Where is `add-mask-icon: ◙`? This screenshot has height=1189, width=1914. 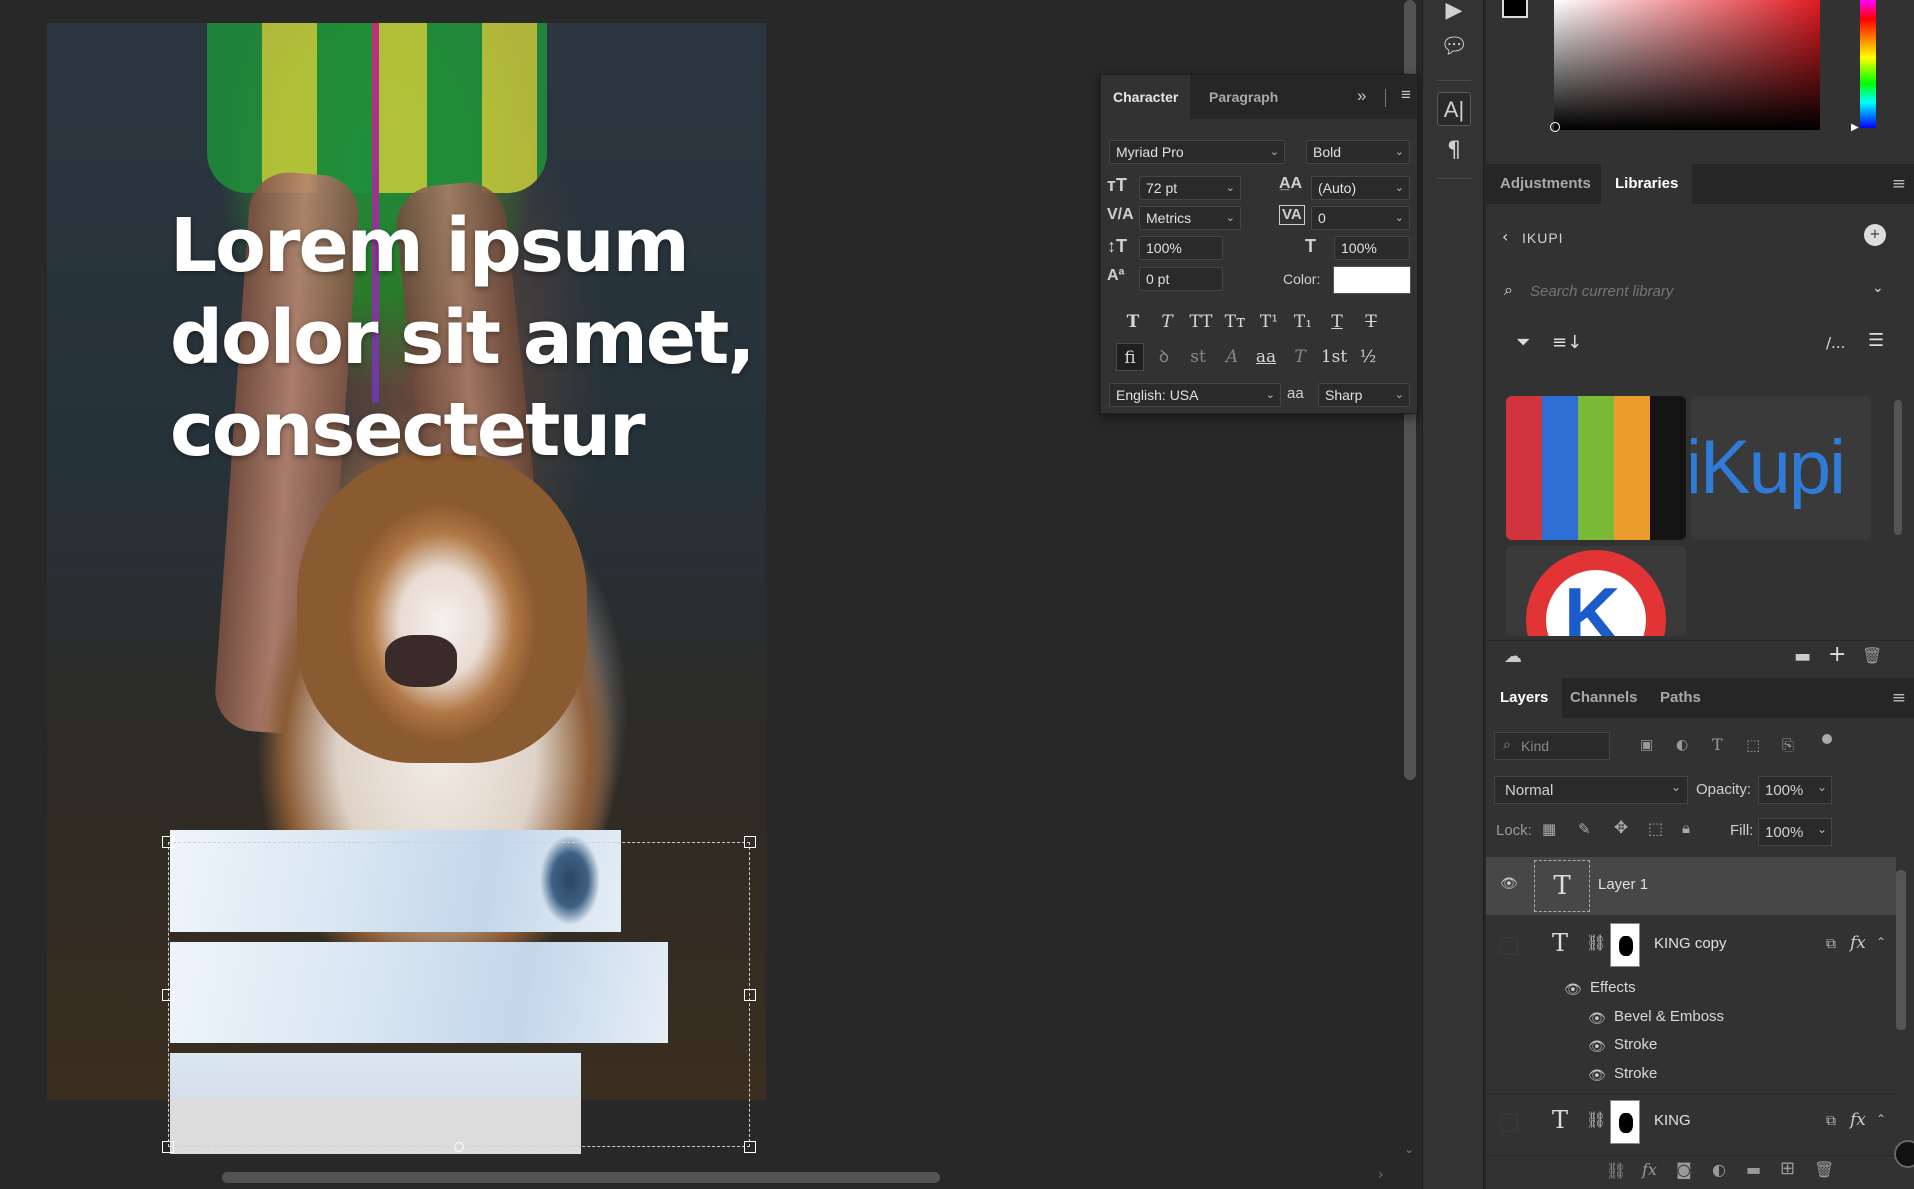 add-mask-icon: ◙ is located at coordinates (1684, 1169).